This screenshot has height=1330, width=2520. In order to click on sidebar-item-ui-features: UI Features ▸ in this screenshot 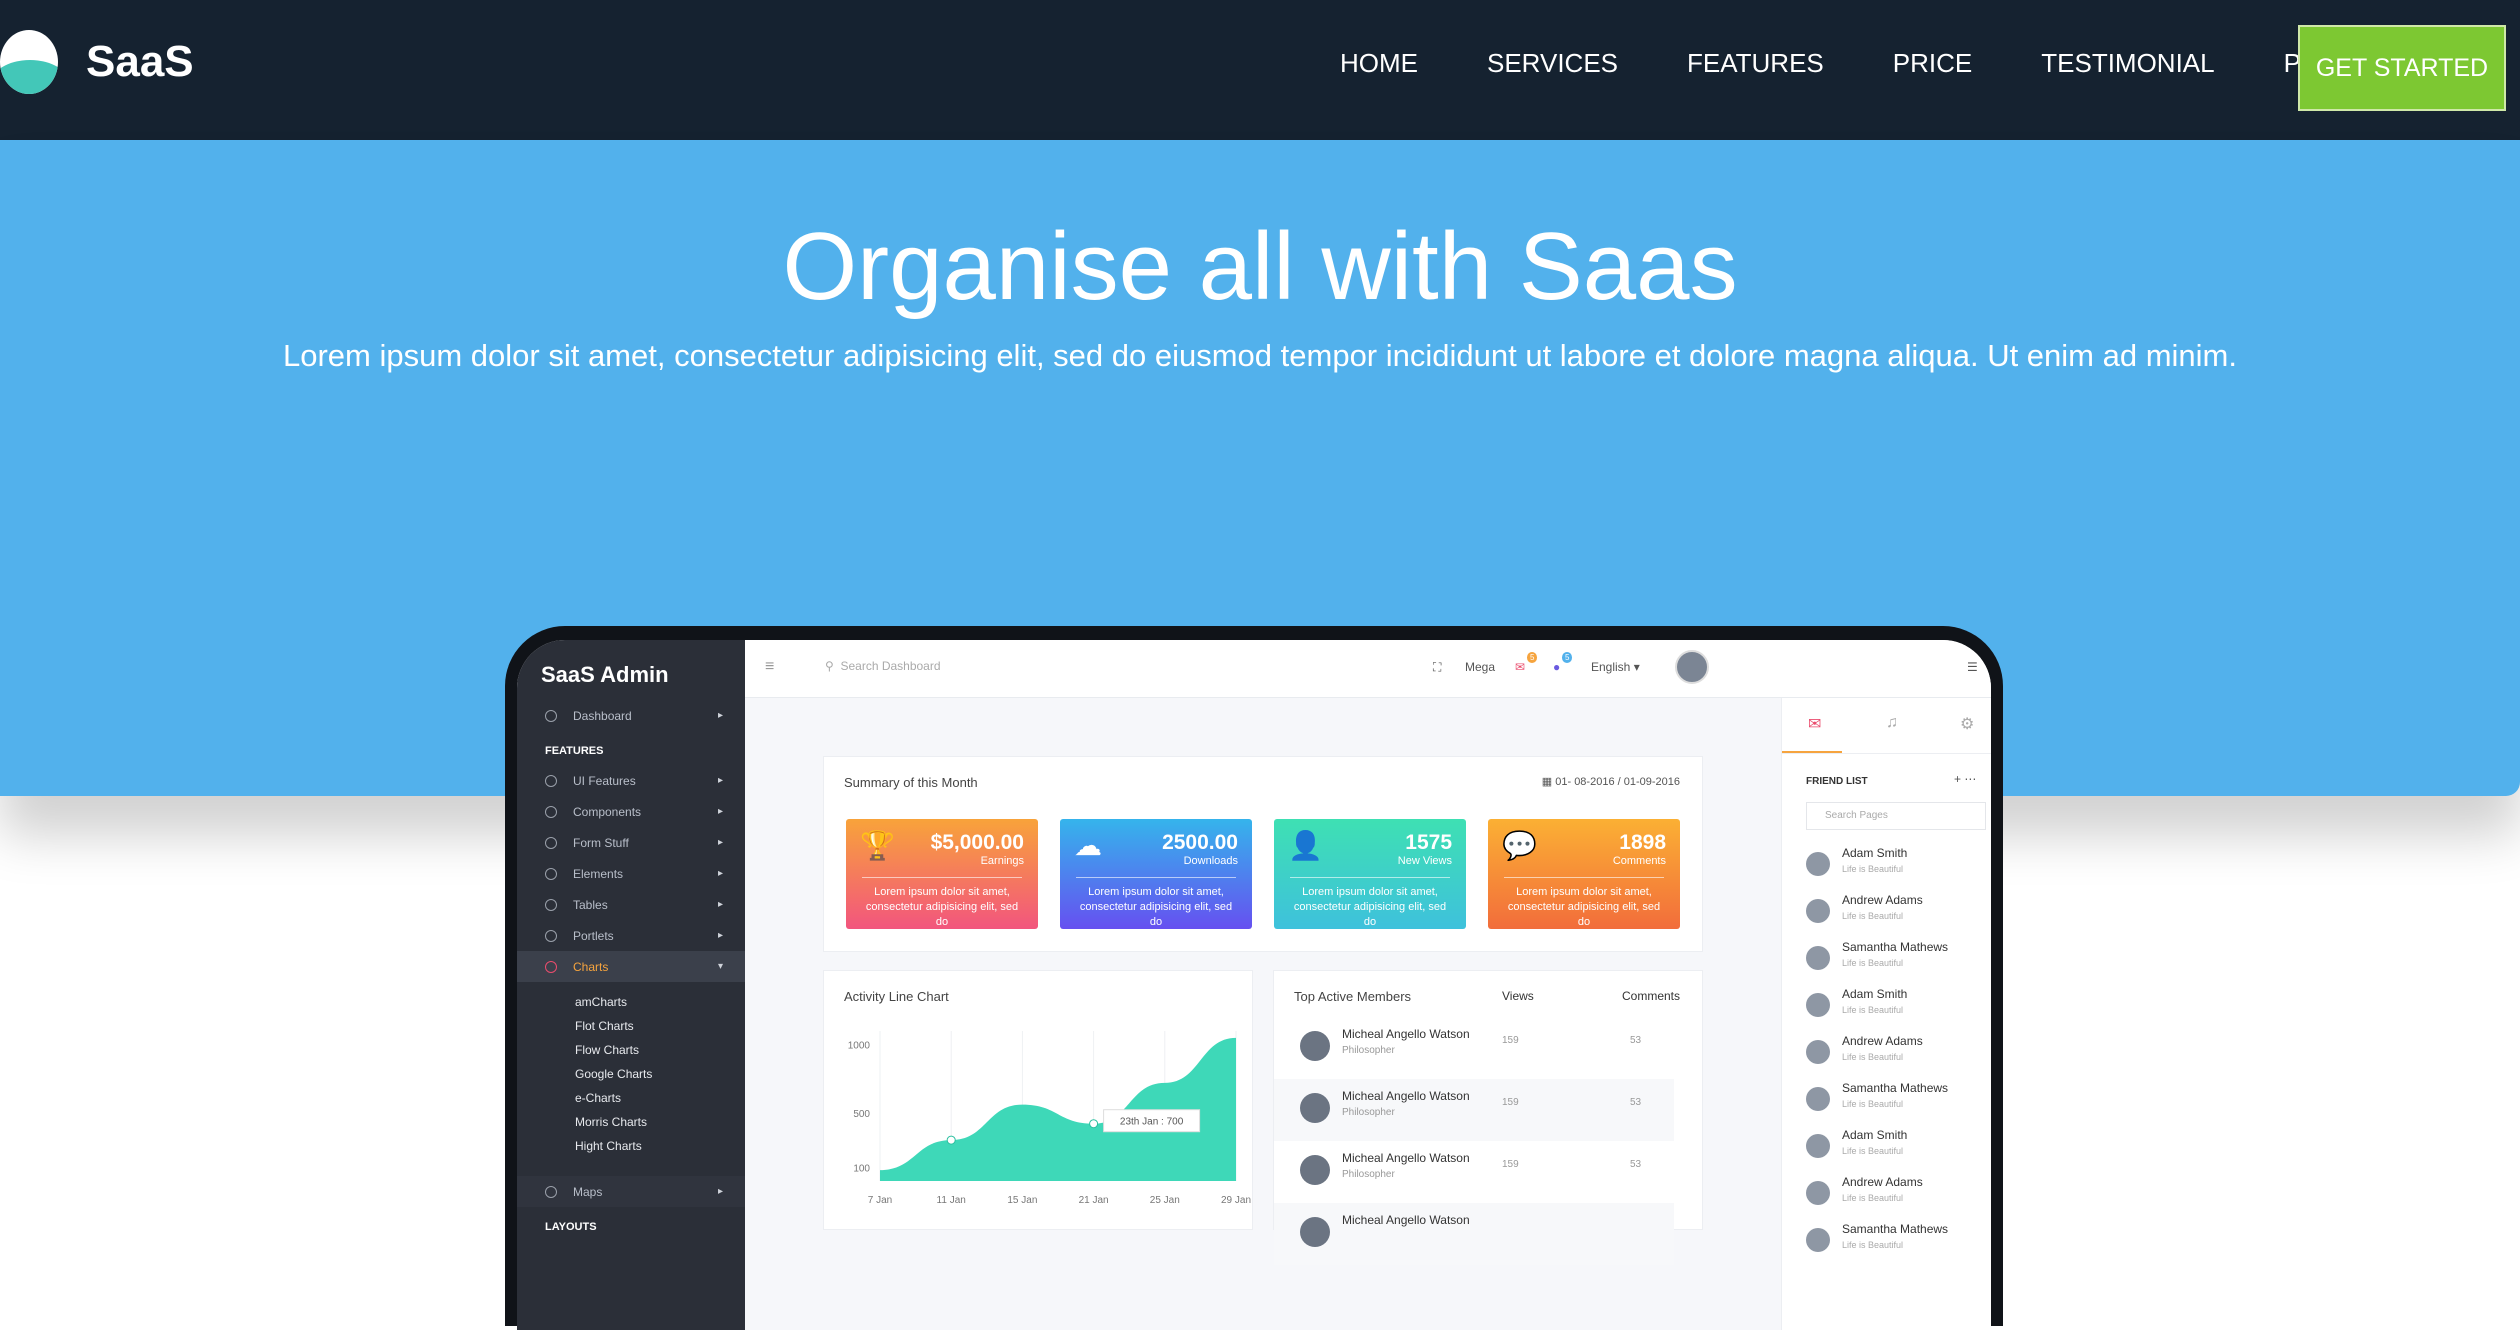, I will do `click(631, 780)`.